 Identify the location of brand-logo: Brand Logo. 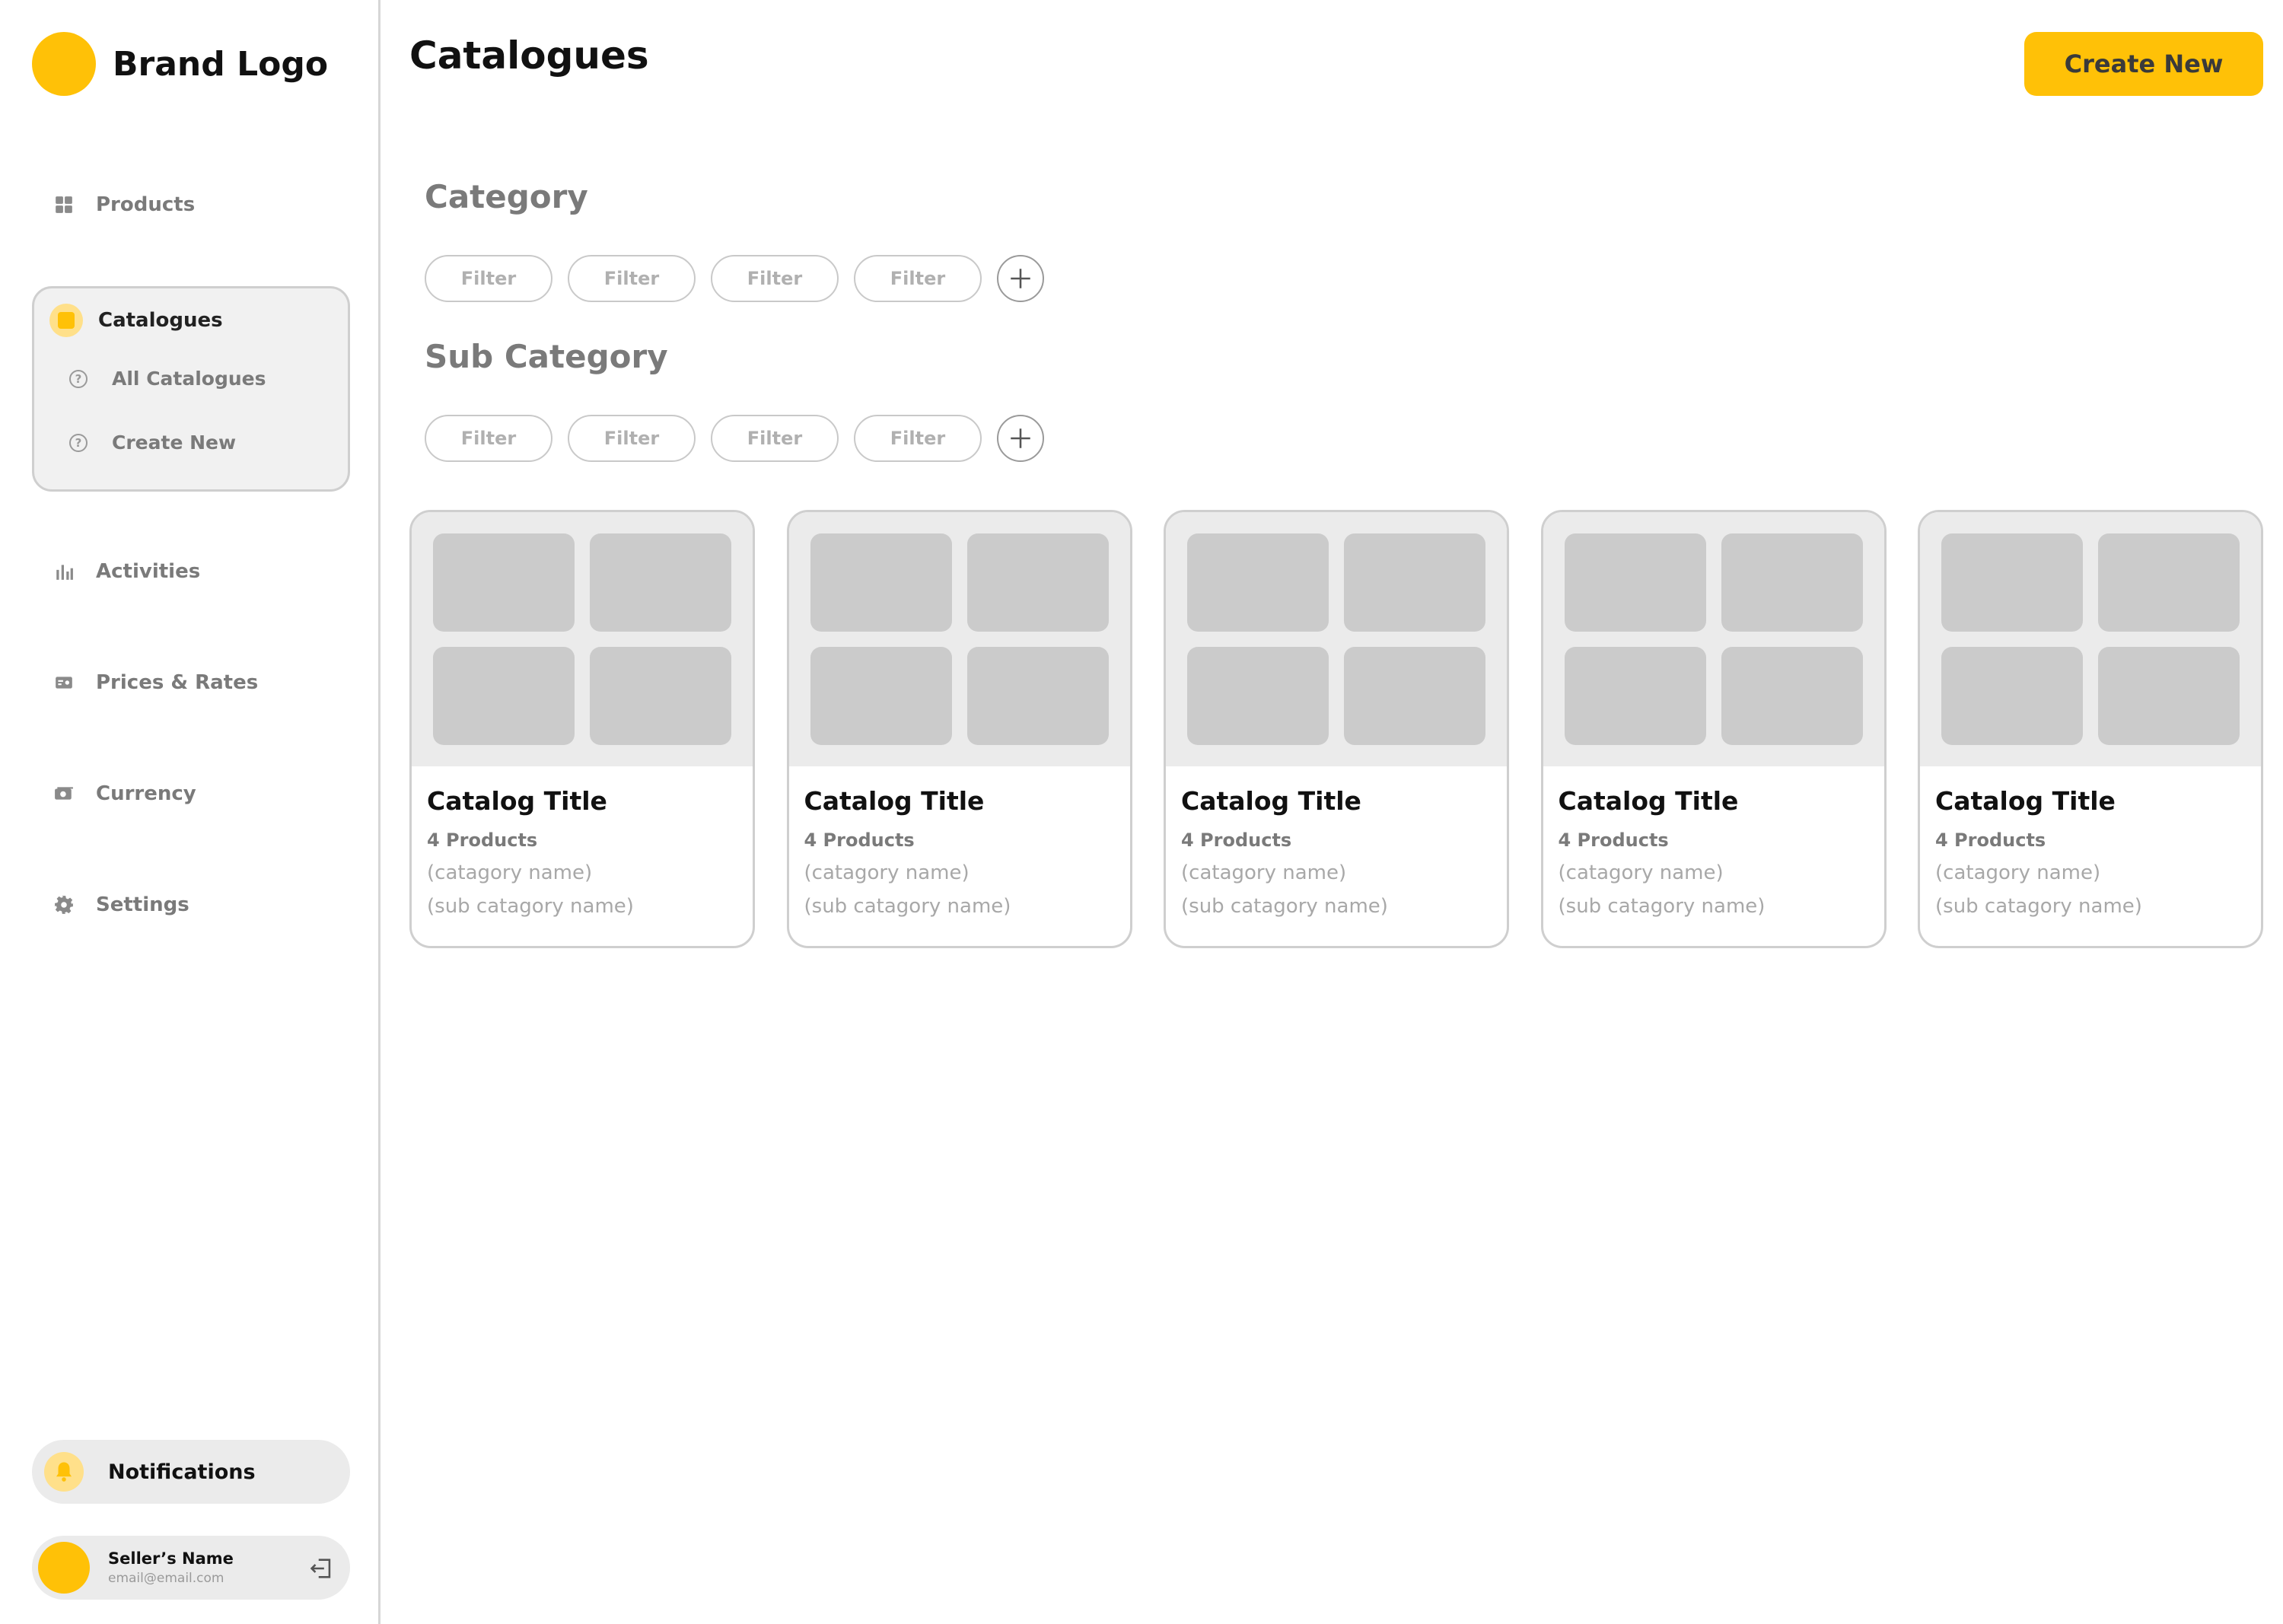
(180, 64).